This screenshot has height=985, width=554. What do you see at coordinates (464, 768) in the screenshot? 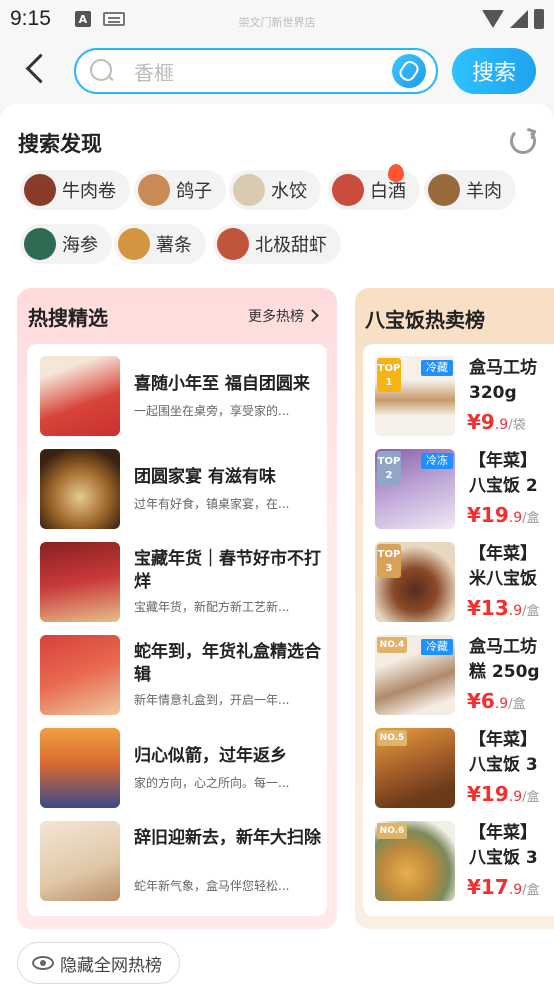
I see `rank-item: NO.5 【年菜】 八宝饭 3 ¥19.9/盒` at bounding box center [464, 768].